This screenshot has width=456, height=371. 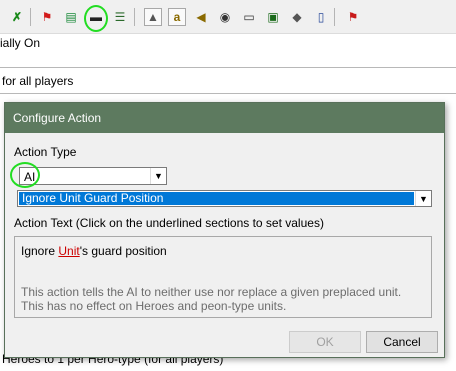 I want to click on checklist-icon: ☰, so click(x=120, y=17).